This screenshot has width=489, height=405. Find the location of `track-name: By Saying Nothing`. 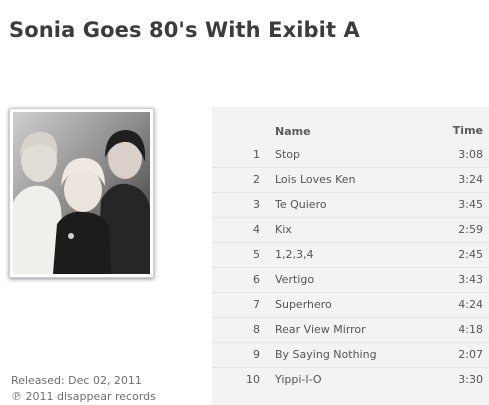

track-name: By Saying Nothing is located at coordinates (326, 354).